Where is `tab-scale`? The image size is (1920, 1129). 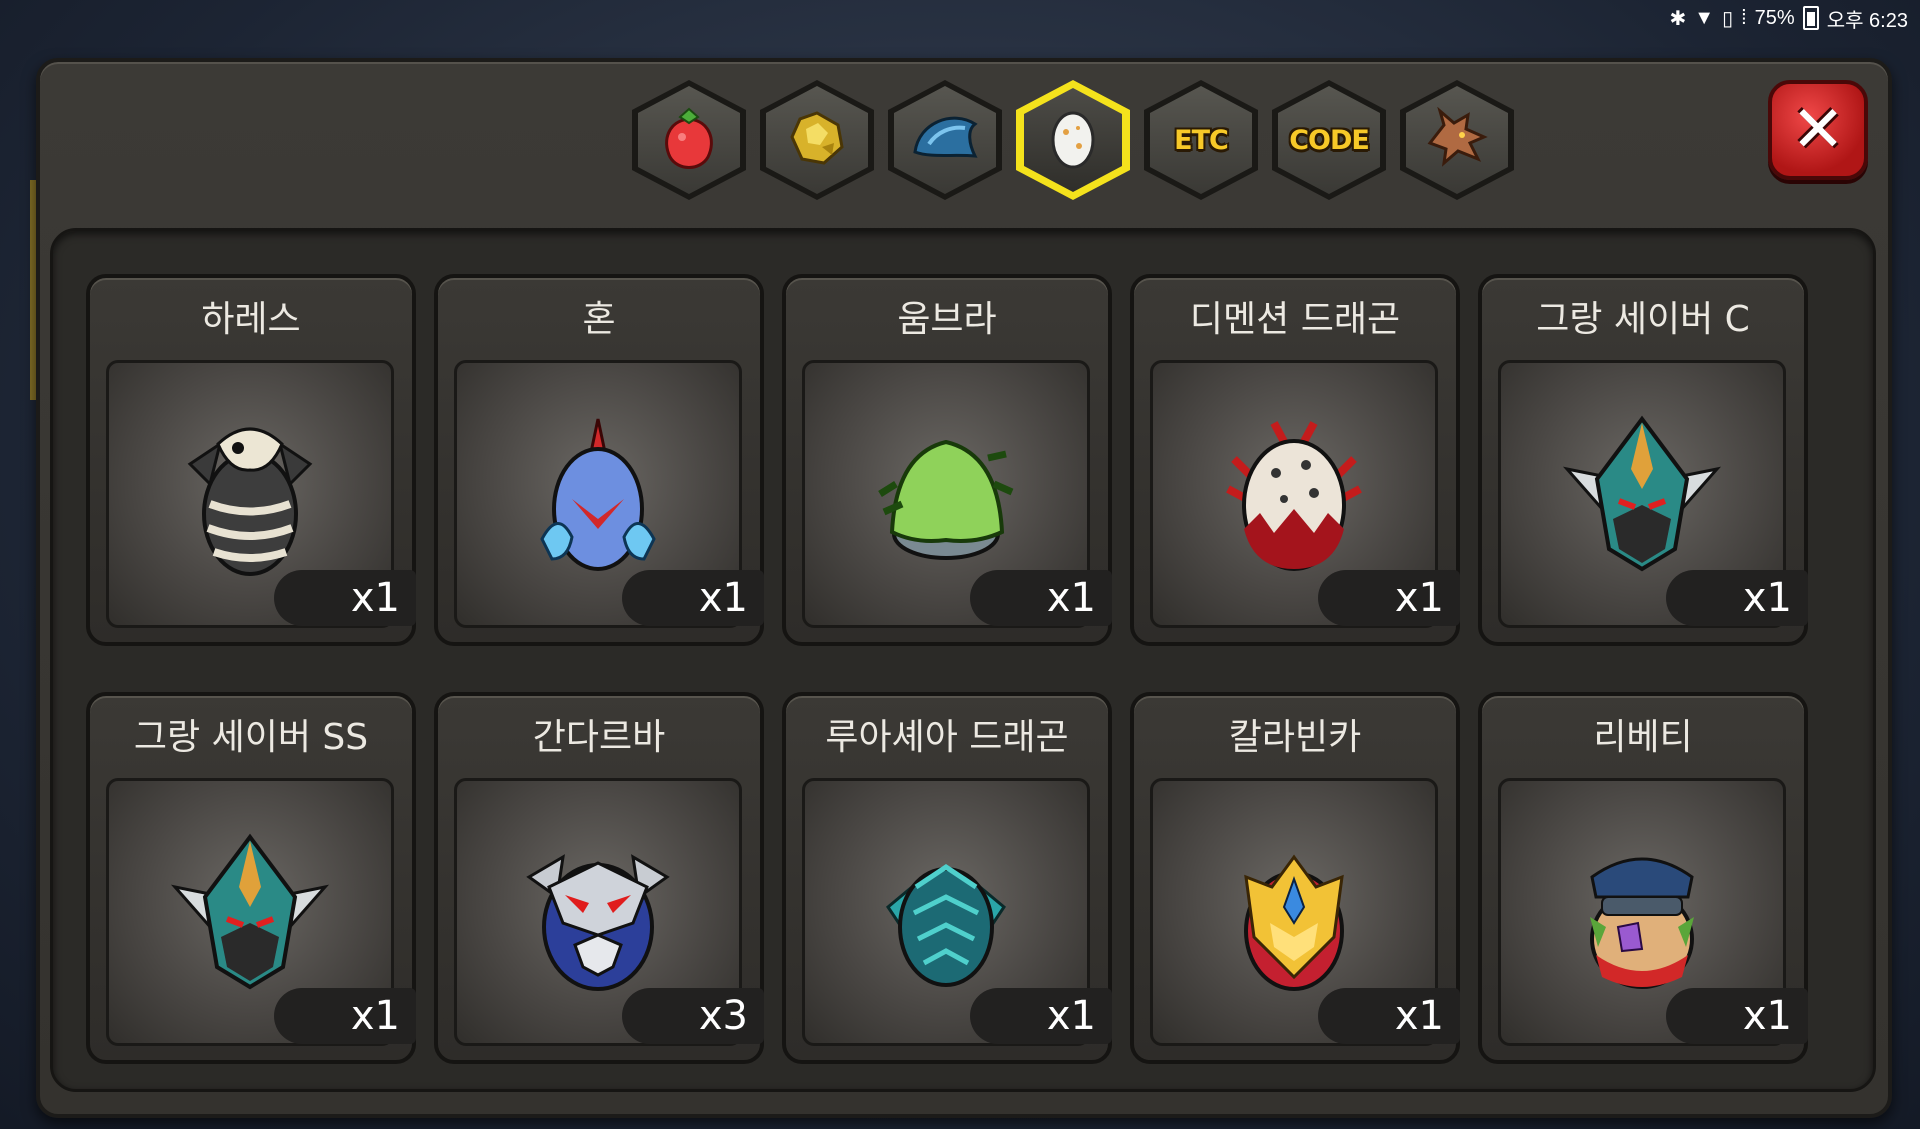
tab-scale is located at coordinates (945, 140).